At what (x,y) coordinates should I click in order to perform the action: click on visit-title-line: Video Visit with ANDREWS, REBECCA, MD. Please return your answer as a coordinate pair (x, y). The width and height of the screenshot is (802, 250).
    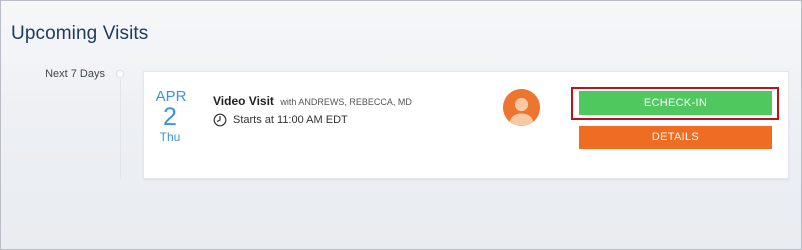
    Looking at the image, I should click on (312, 101).